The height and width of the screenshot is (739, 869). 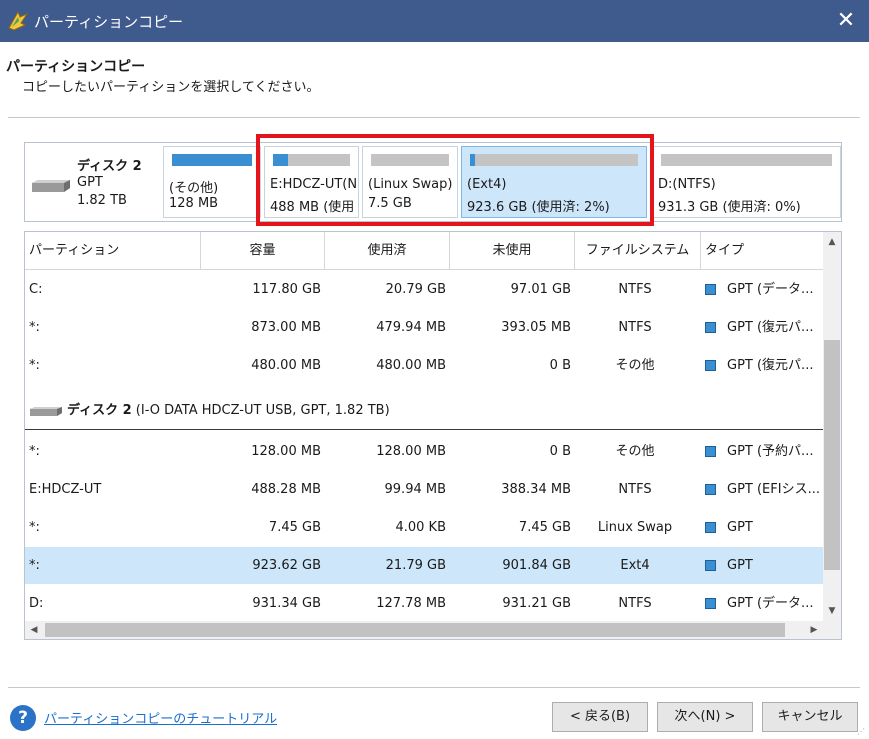 What do you see at coordinates (212, 182) in the screenshot?
I see `partition-block: (その他) 128 MB` at bounding box center [212, 182].